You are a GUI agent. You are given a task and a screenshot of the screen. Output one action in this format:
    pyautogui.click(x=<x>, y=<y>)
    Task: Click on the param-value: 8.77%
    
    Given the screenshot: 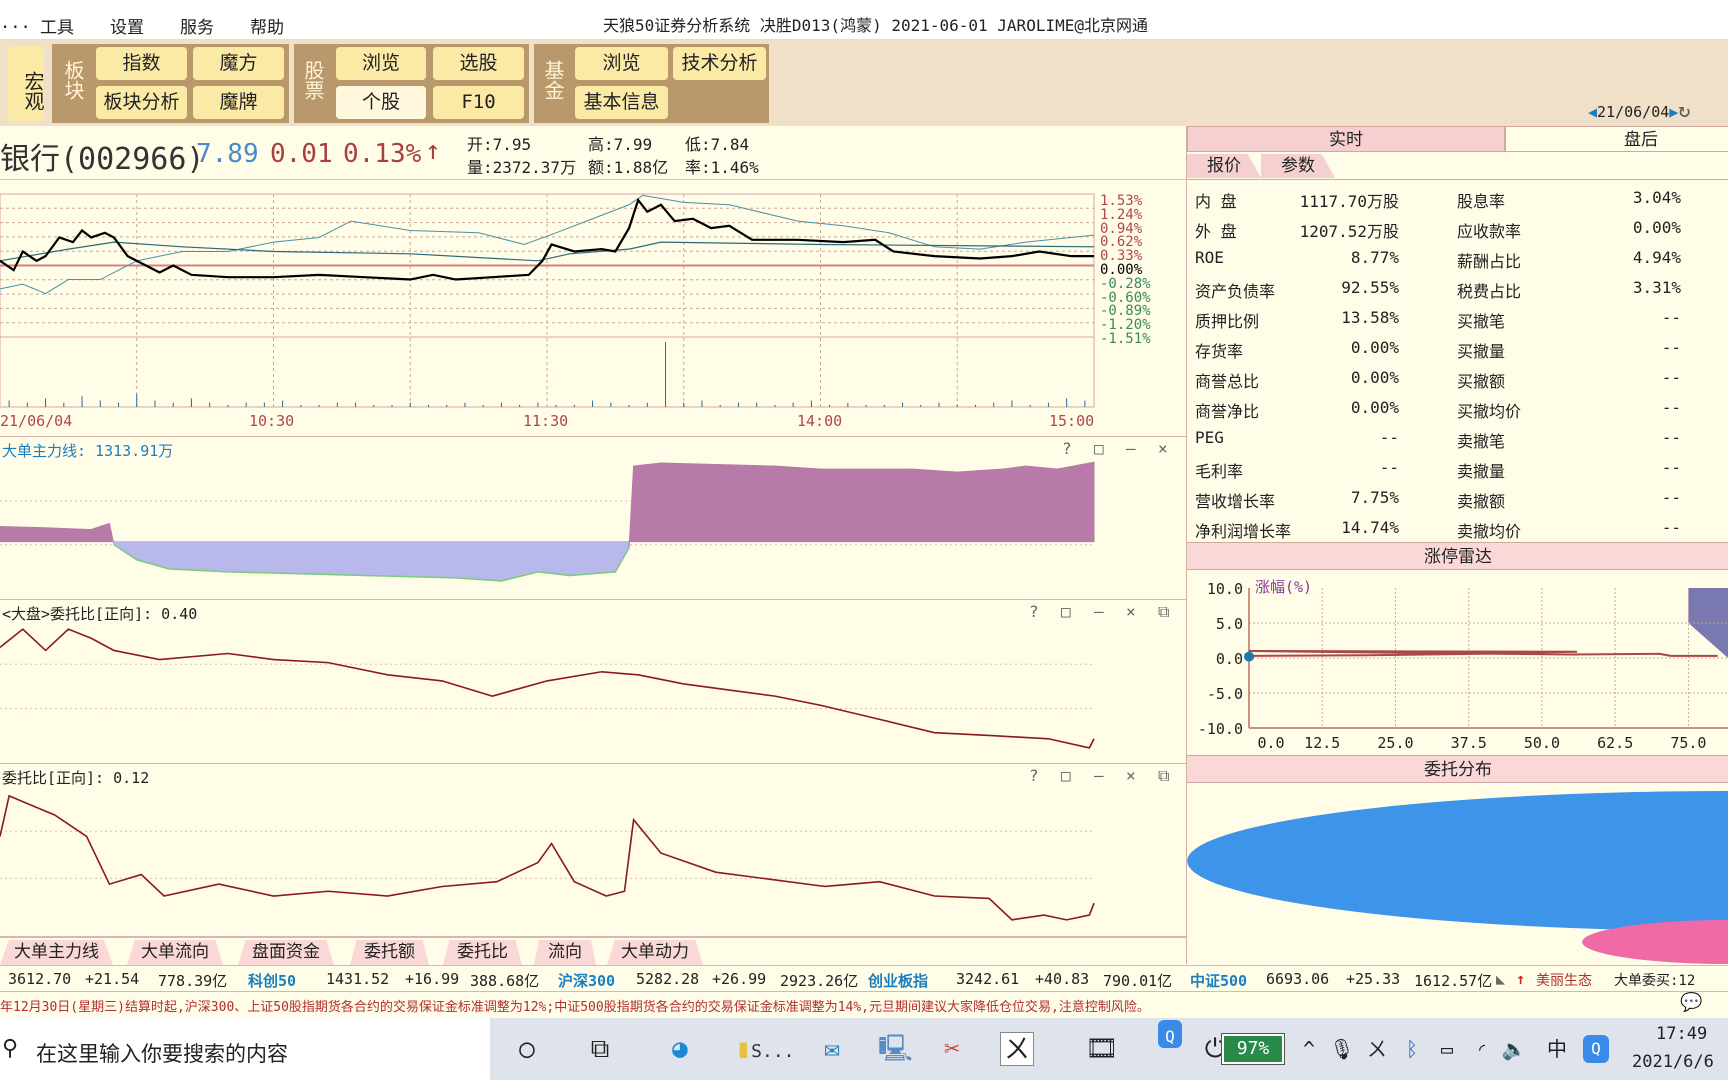 What is the action you would take?
    pyautogui.click(x=1374, y=257)
    